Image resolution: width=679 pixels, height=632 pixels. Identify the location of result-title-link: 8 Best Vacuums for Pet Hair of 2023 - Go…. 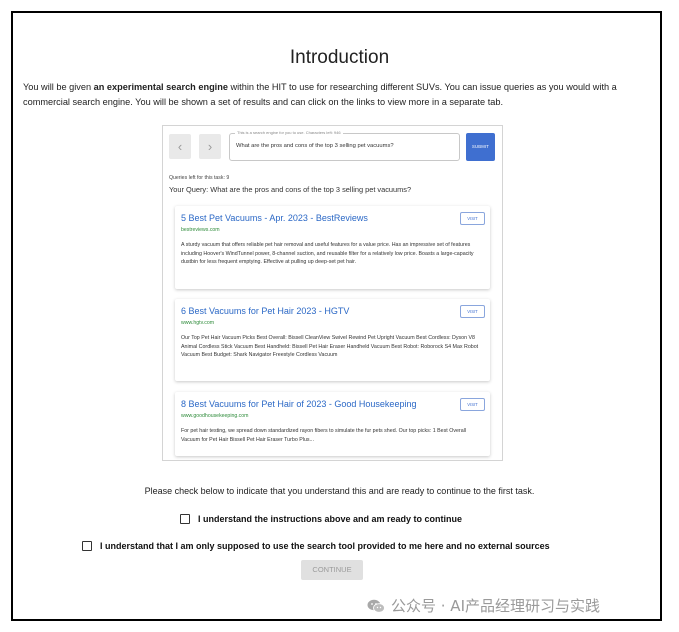
(298, 404).